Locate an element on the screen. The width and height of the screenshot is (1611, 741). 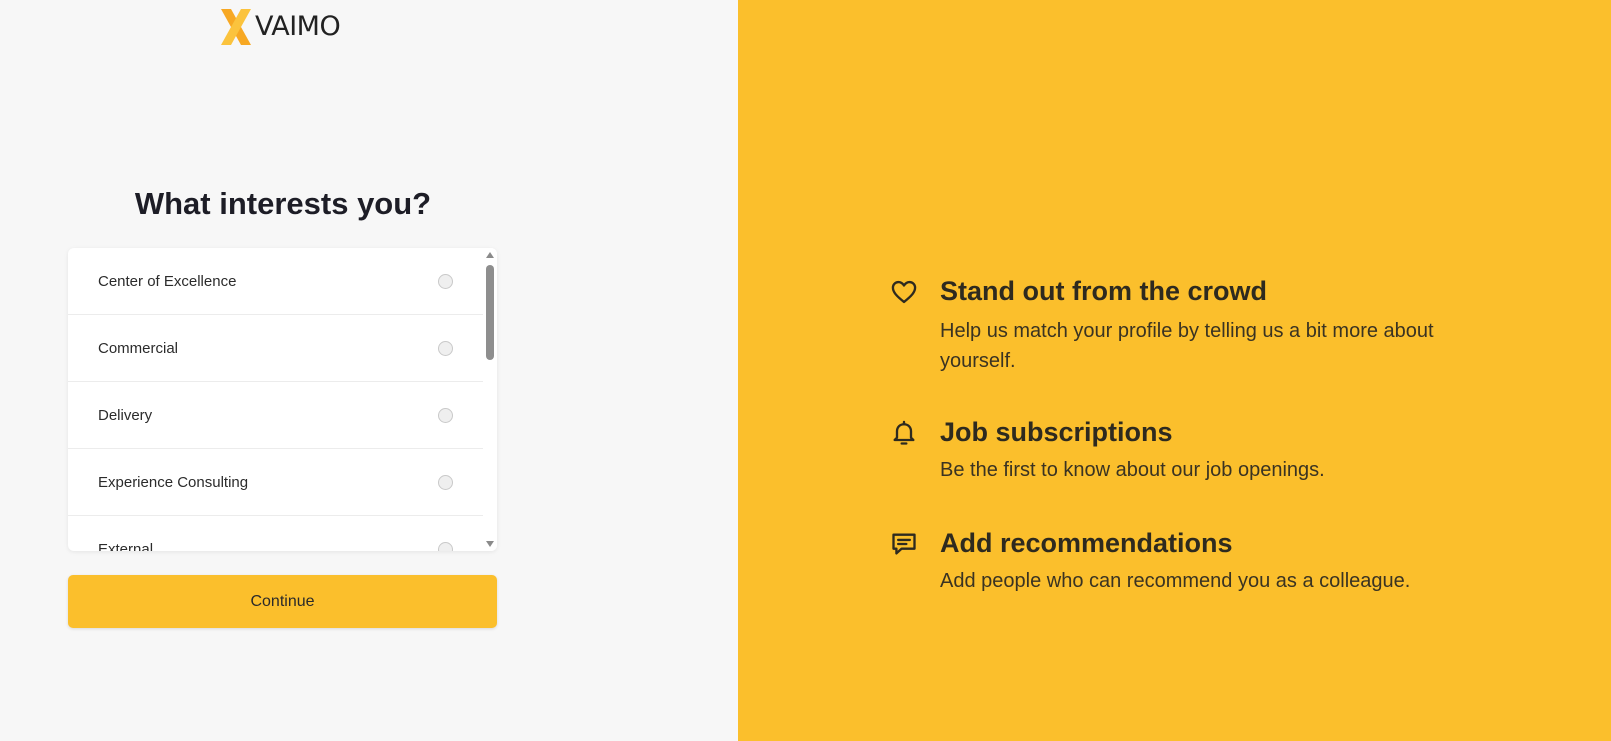
list-item: Experience Consulting is located at coordinates (275, 482).